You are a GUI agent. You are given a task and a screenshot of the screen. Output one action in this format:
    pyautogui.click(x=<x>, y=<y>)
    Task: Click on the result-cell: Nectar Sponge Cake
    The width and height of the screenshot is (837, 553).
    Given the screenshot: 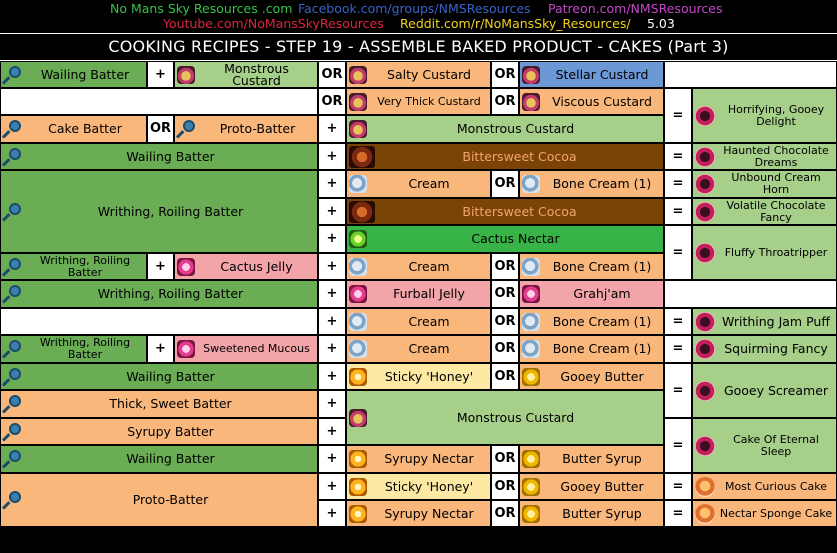 What is the action you would take?
    pyautogui.click(x=764, y=513)
    